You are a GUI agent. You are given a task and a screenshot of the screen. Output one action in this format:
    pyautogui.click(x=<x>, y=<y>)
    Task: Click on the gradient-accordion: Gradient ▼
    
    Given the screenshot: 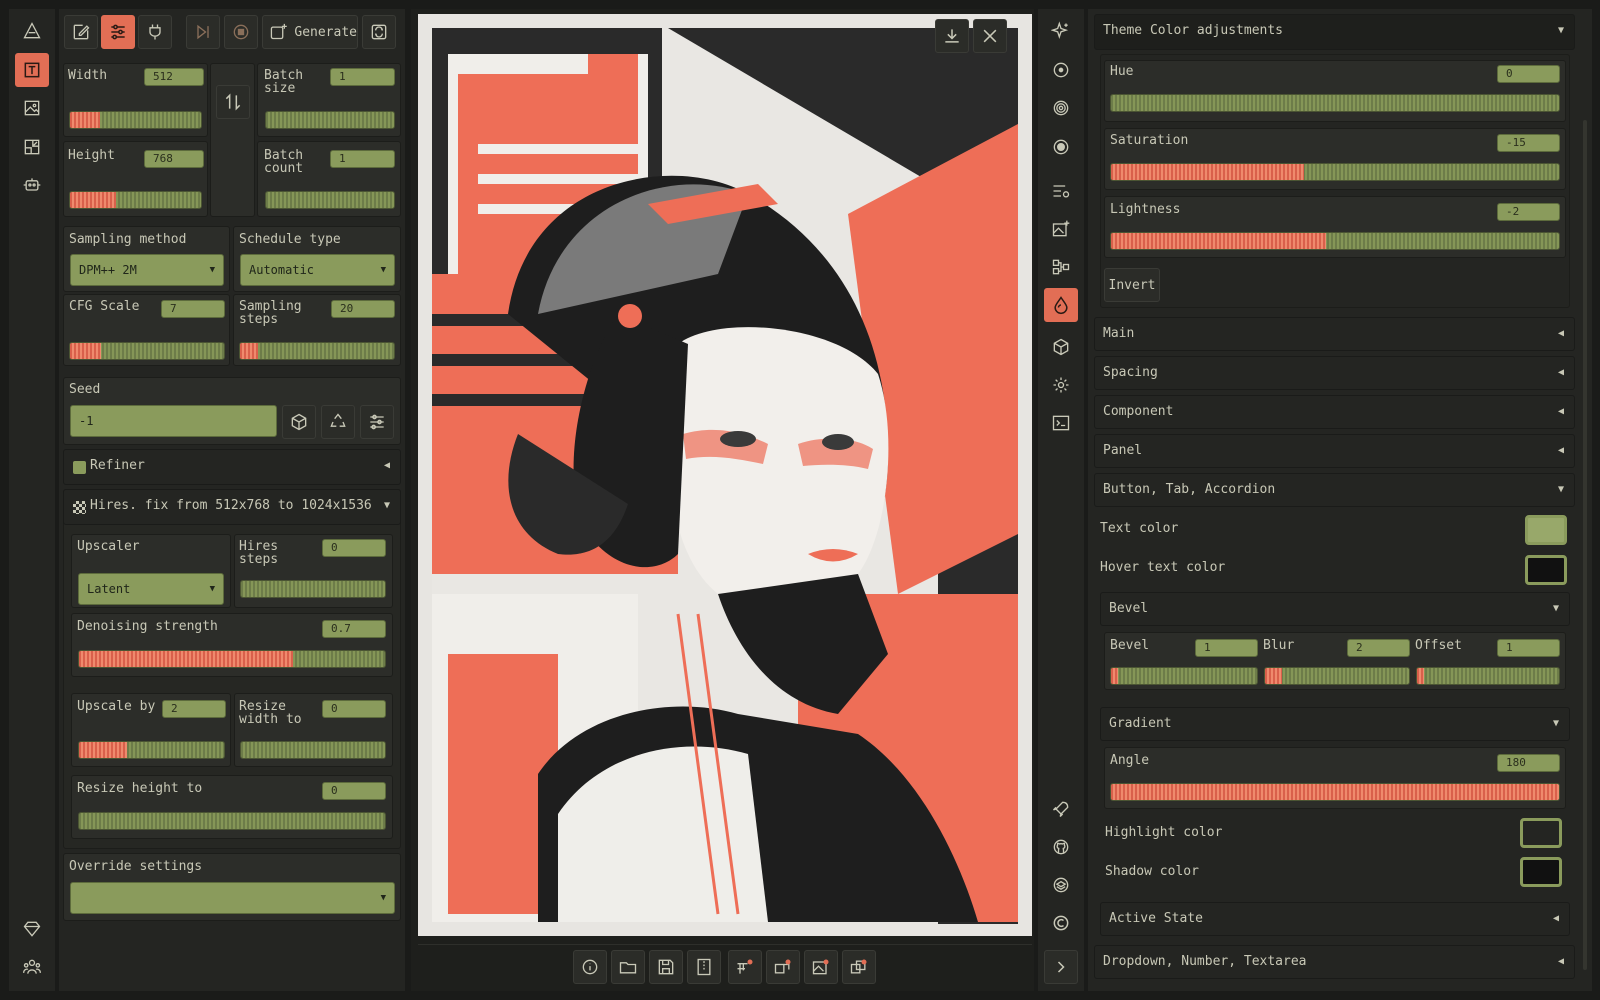 What is the action you would take?
    pyautogui.click(x=1335, y=724)
    